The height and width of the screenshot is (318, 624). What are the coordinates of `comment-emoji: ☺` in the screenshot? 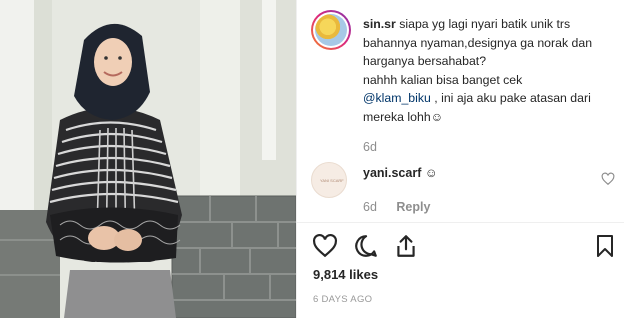 It's located at (431, 173).